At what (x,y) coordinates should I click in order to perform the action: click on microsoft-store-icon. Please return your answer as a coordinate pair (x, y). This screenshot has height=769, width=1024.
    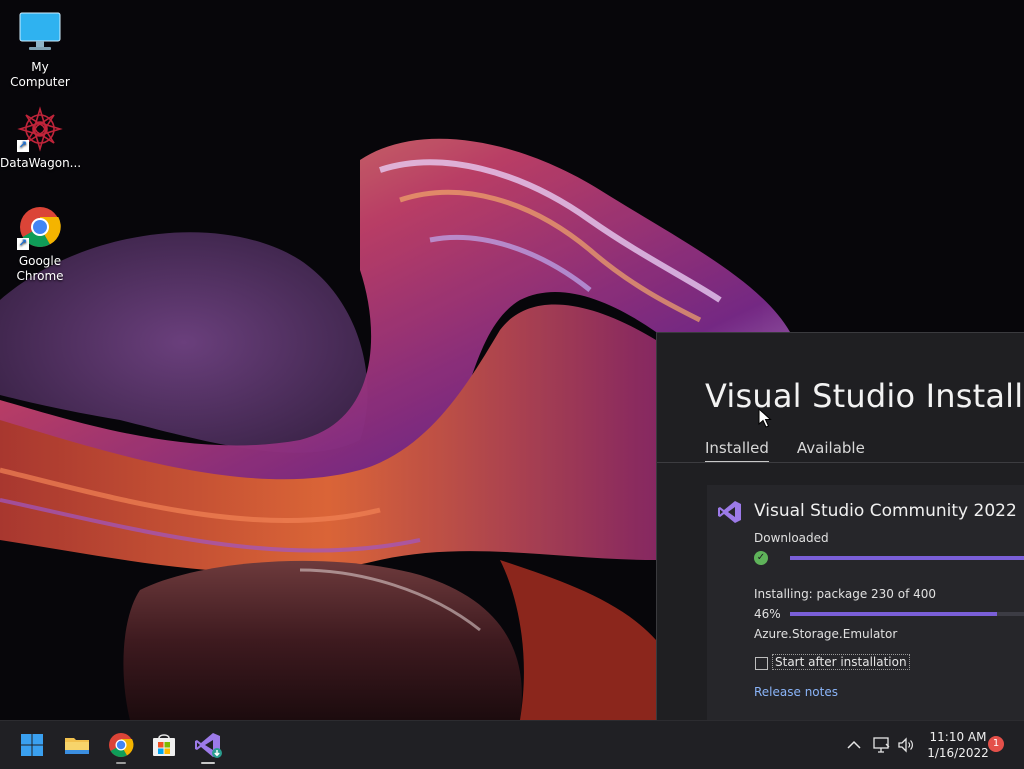
    Looking at the image, I should click on (164, 745).